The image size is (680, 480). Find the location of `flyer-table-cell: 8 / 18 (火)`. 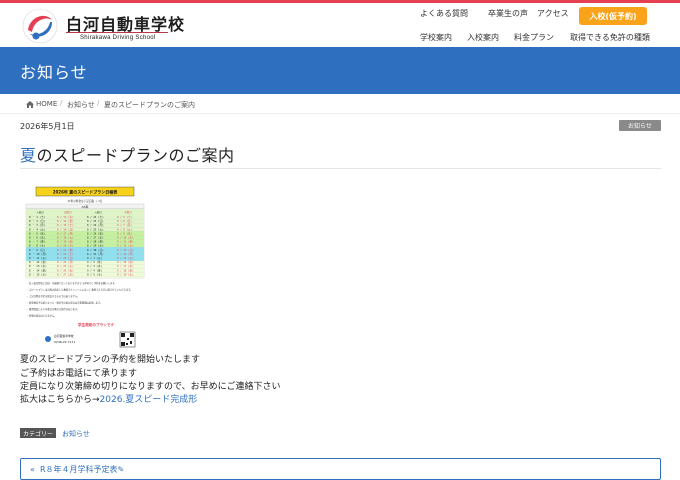

flyer-table-cell: 8 / 18 (火) is located at coordinates (65, 238).